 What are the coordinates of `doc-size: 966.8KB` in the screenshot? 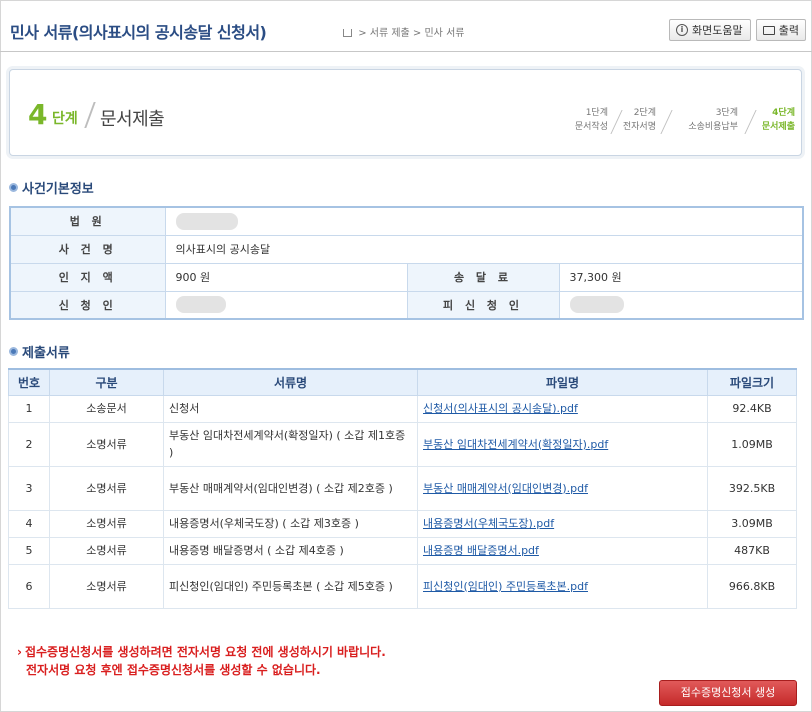 It's located at (752, 586).